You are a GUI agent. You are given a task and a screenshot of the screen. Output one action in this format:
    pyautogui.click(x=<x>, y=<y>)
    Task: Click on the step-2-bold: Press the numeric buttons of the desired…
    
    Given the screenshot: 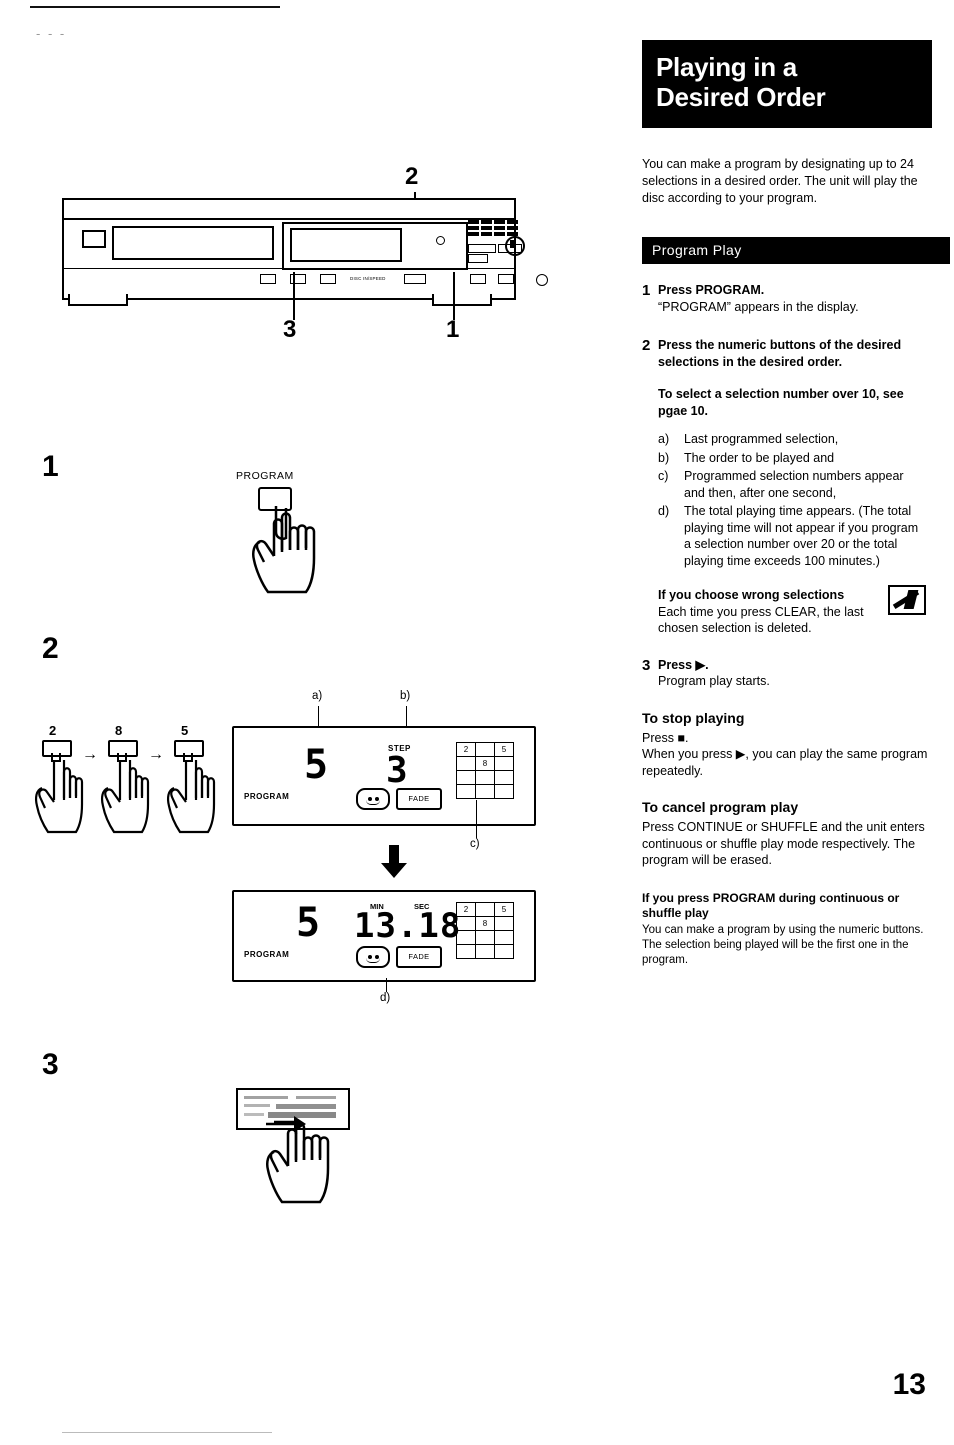 What is the action you would take?
    pyautogui.click(x=780, y=353)
    